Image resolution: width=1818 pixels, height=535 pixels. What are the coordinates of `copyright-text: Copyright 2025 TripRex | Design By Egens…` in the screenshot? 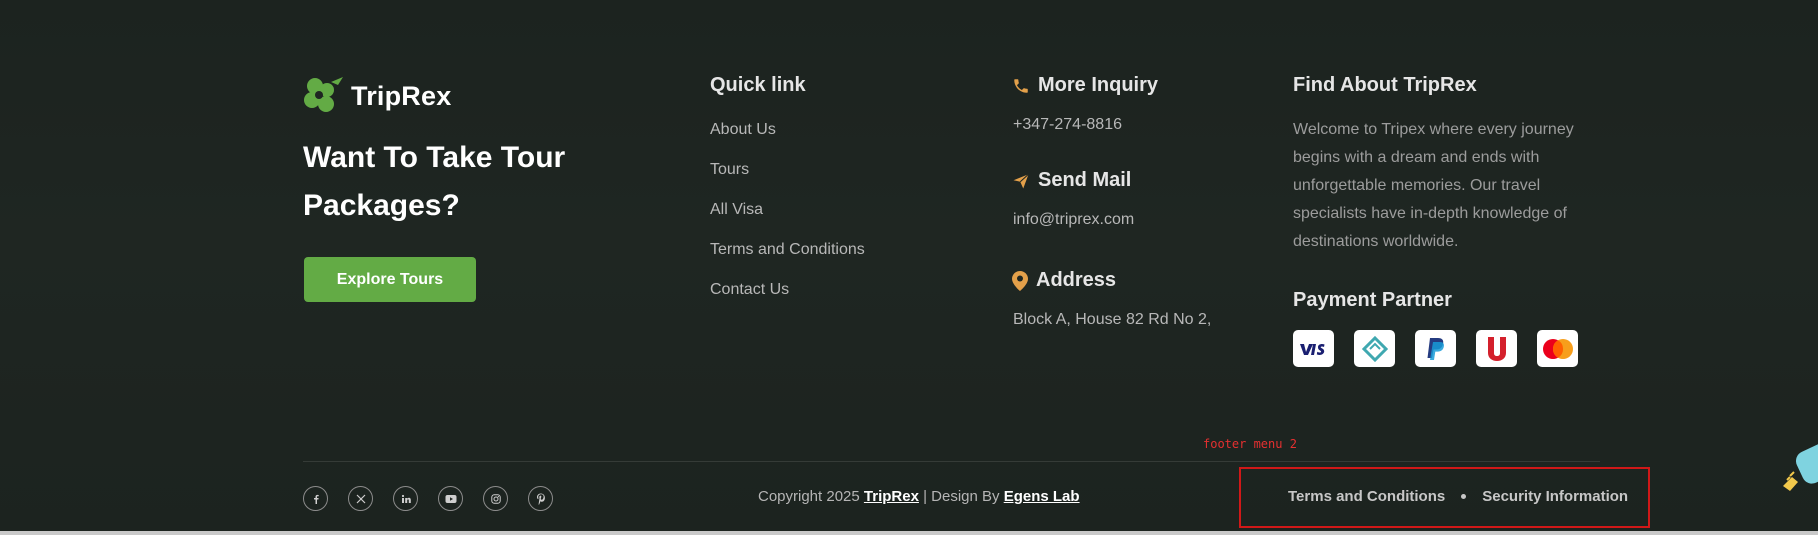 It's located at (919, 496).